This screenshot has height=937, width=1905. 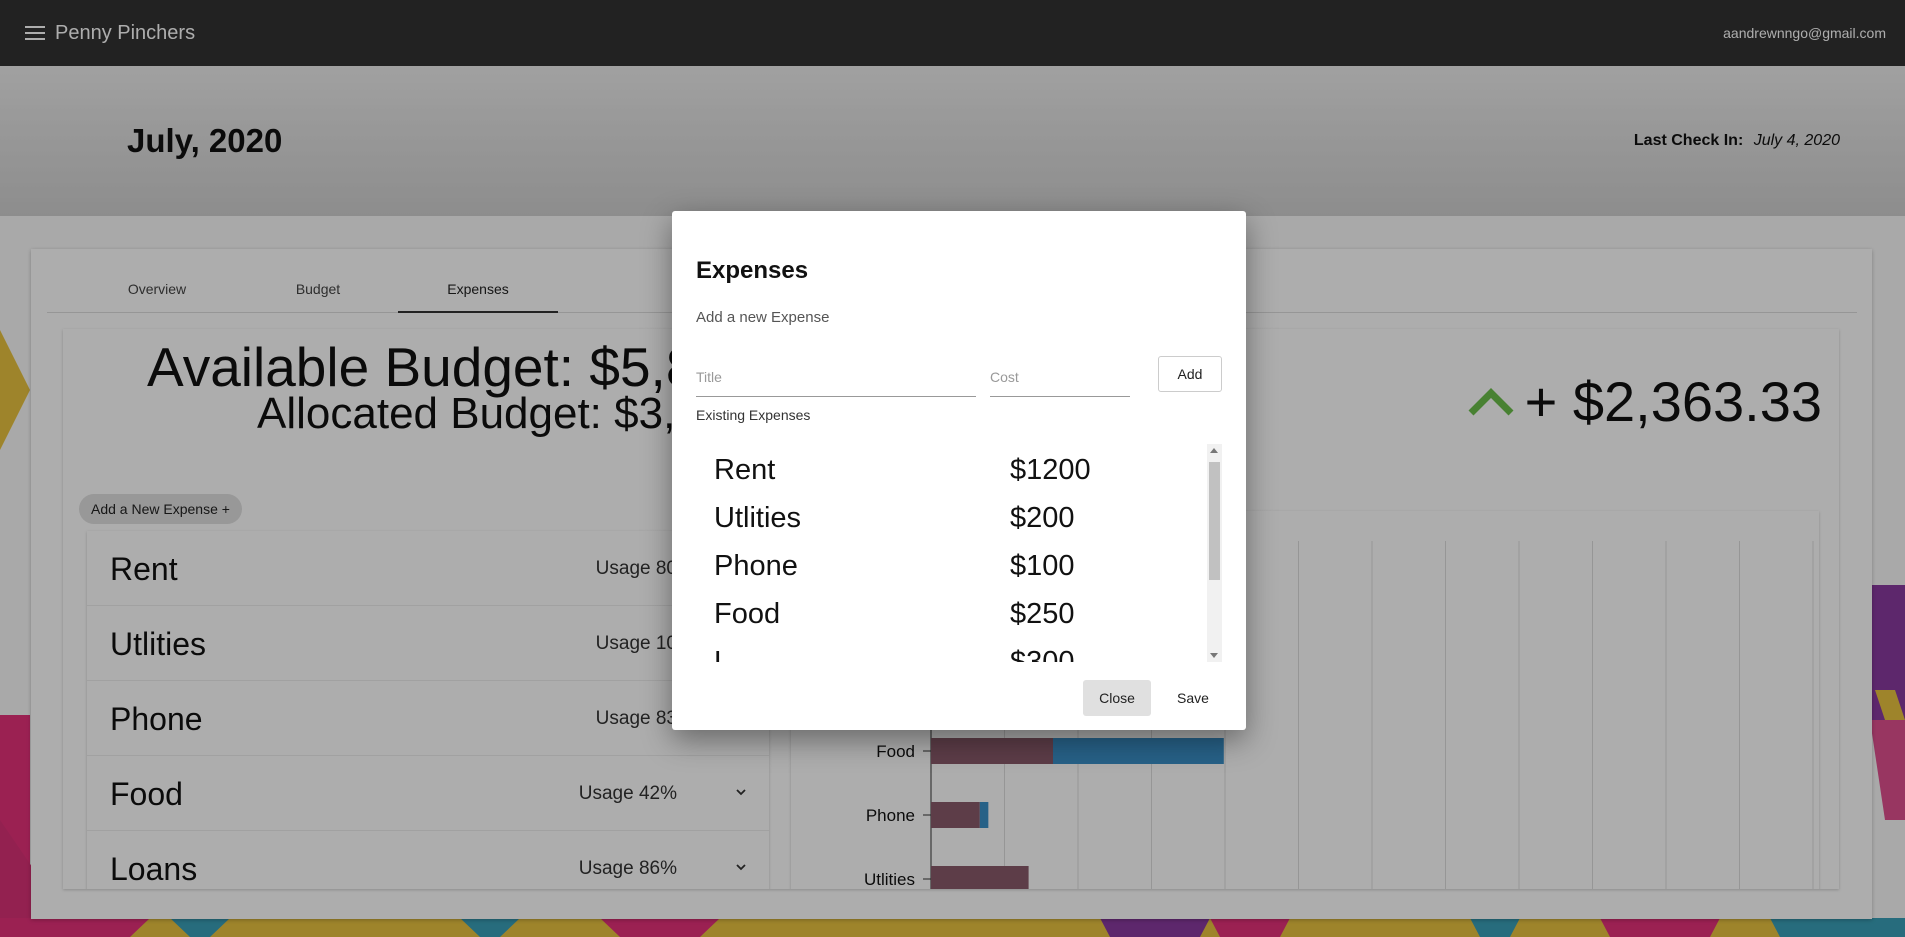 I want to click on expense-cost: $300, so click(x=1042, y=654).